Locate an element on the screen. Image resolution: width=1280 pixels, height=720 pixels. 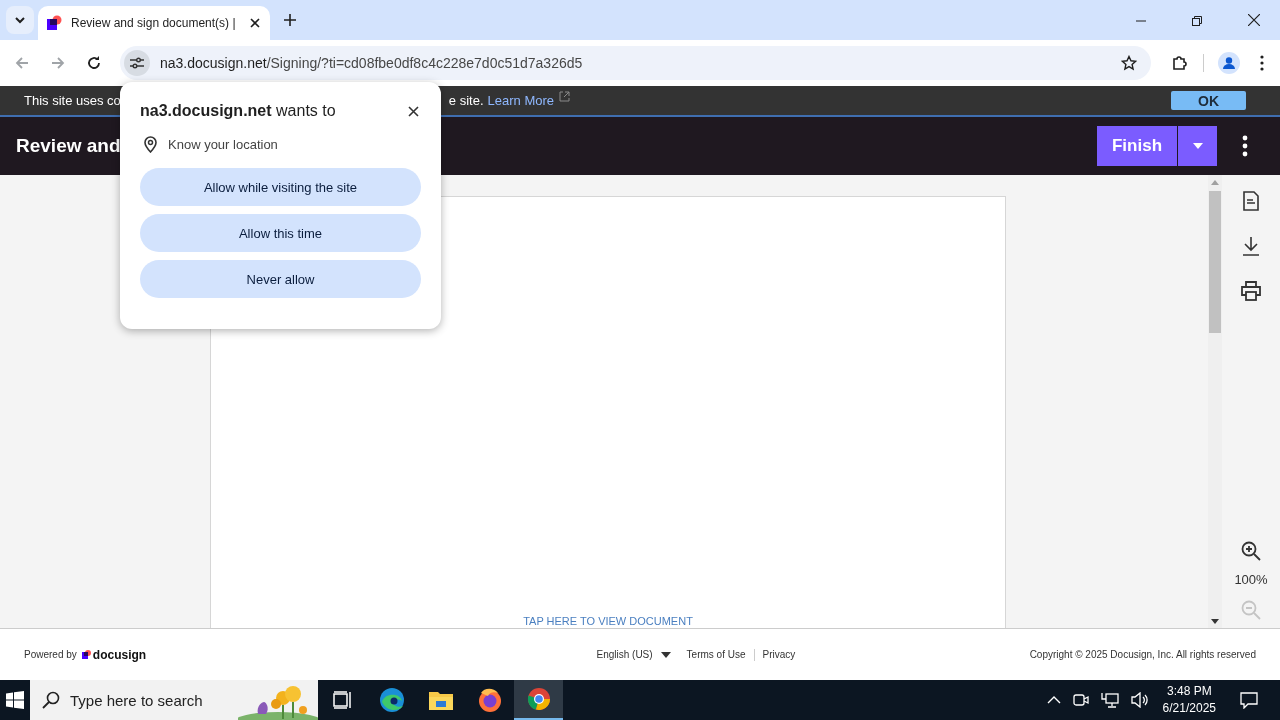
footer-link: Privacy is located at coordinates (779, 654).